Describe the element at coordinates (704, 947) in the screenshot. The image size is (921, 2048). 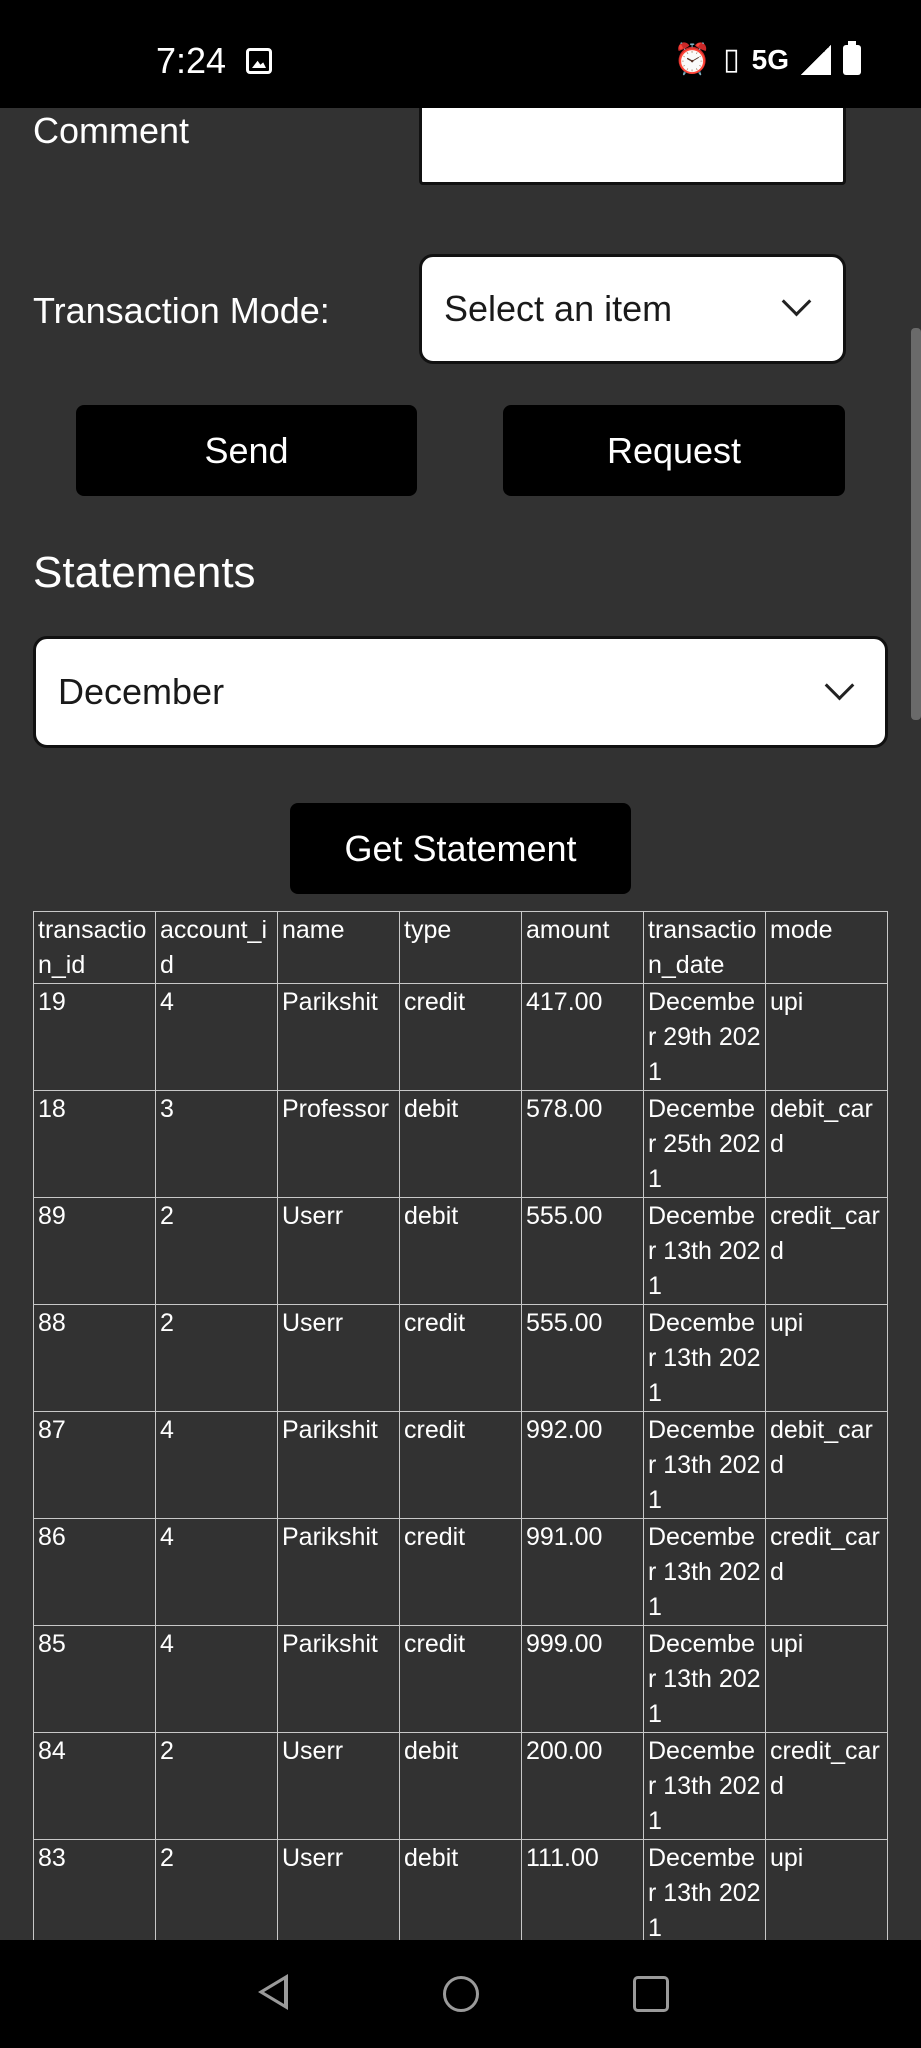
I see `header-transaction-date: transaction_date` at that location.